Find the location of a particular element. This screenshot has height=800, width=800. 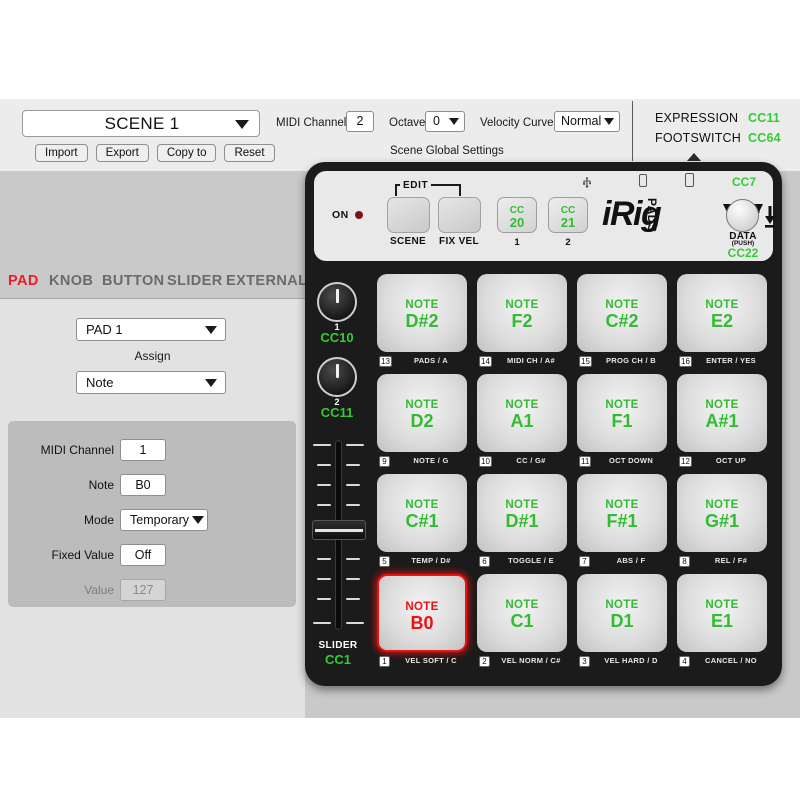

tab-button: BUTTON is located at coordinates (133, 281).